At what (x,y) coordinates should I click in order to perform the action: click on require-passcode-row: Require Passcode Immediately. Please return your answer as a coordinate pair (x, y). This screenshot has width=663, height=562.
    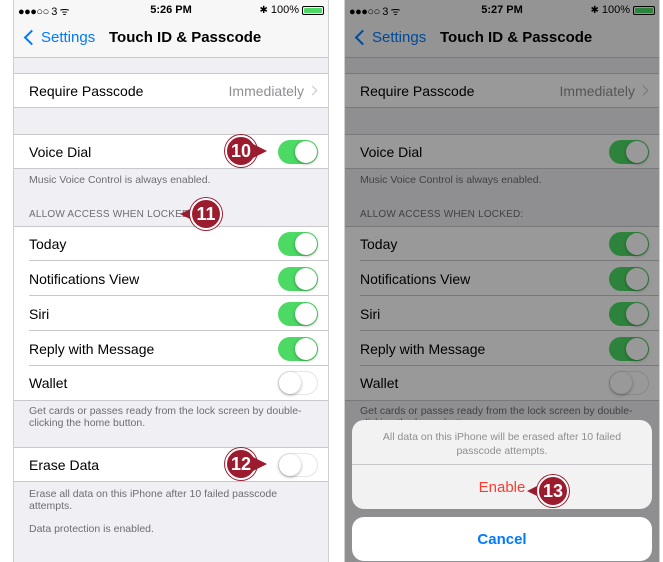
    Looking at the image, I should click on (171, 90).